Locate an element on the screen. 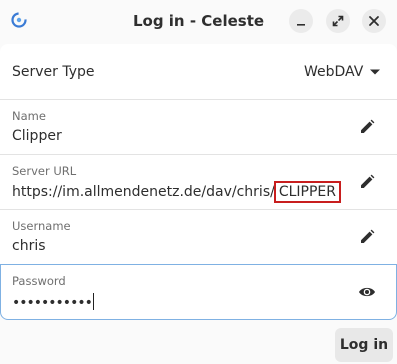 Image resolution: width=397 pixels, height=364 pixels. server-url-label: Server URL is located at coordinates (44, 171).